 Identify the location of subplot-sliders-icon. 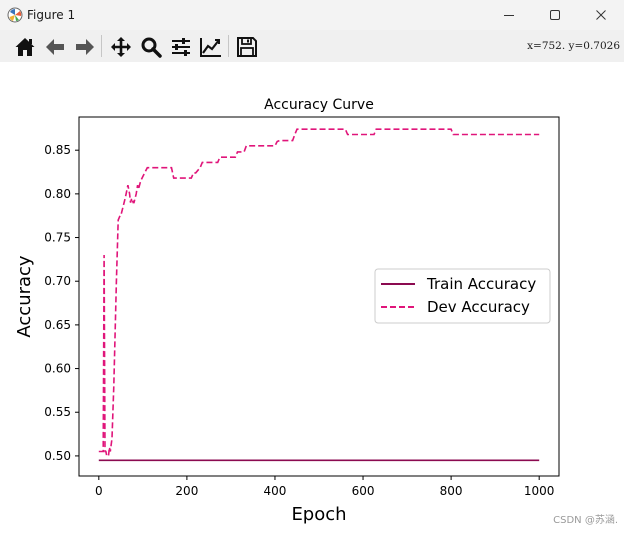
(181, 47).